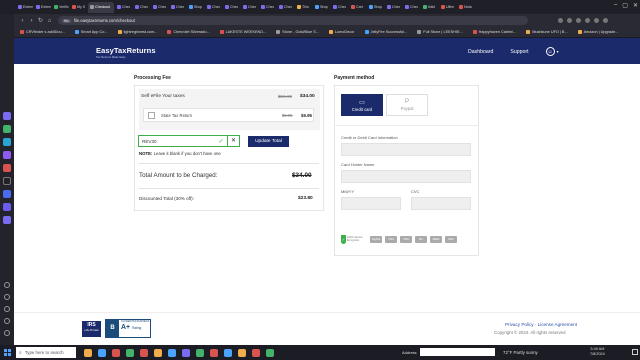 Image resolution: width=640 pixels, height=360 pixels. What do you see at coordinates (520, 352) in the screenshot?
I see `weather-widget: 72°F Partly sunny` at bounding box center [520, 352].